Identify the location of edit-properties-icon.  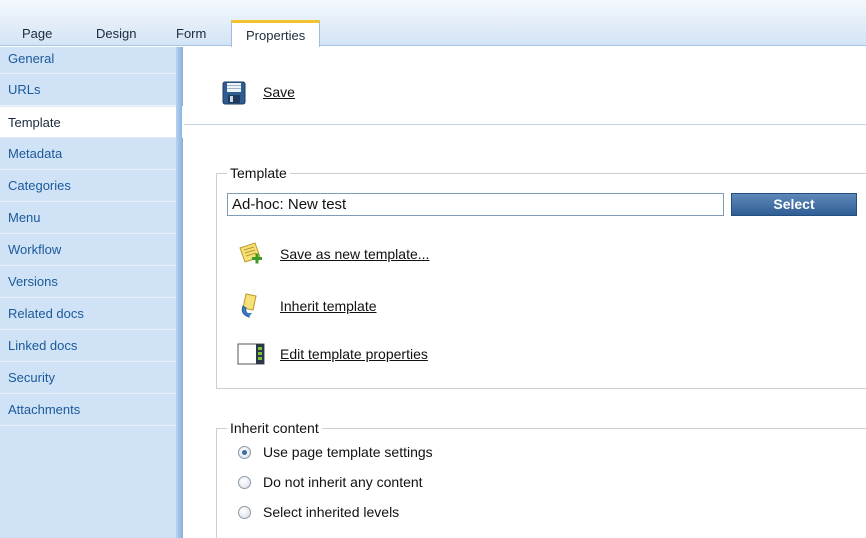
(251, 354).